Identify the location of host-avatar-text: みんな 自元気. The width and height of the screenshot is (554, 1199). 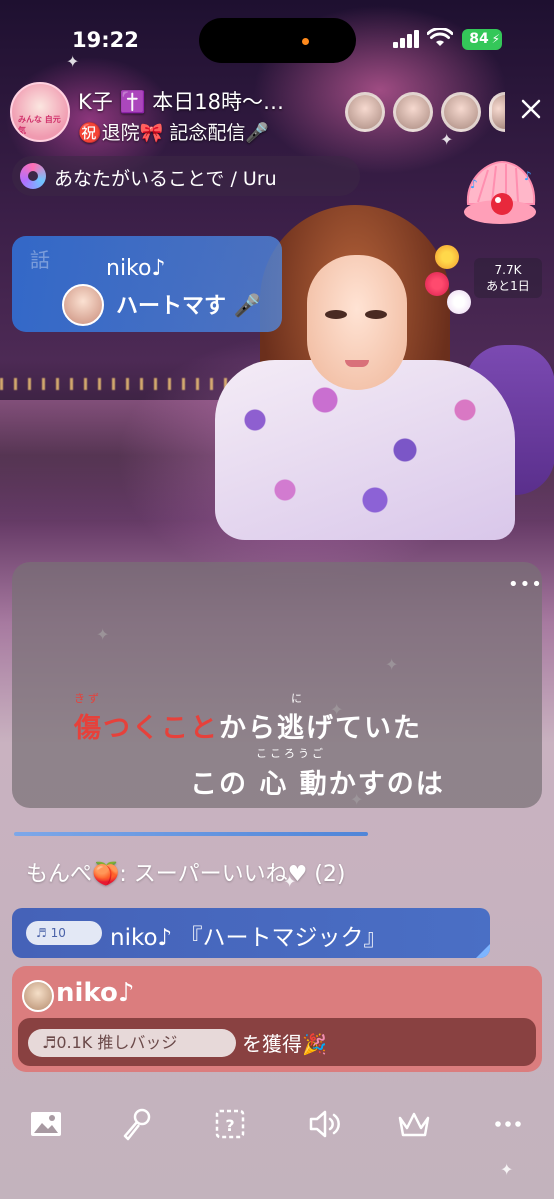
(39, 125).